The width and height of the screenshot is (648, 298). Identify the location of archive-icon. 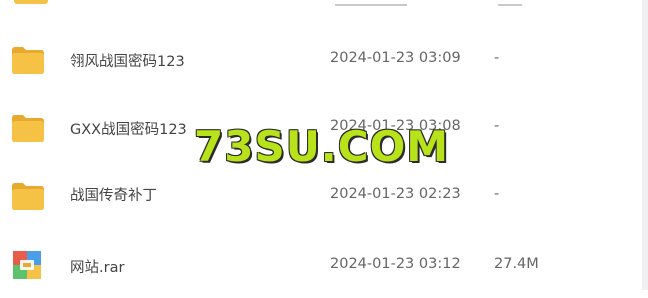
(27, 265).